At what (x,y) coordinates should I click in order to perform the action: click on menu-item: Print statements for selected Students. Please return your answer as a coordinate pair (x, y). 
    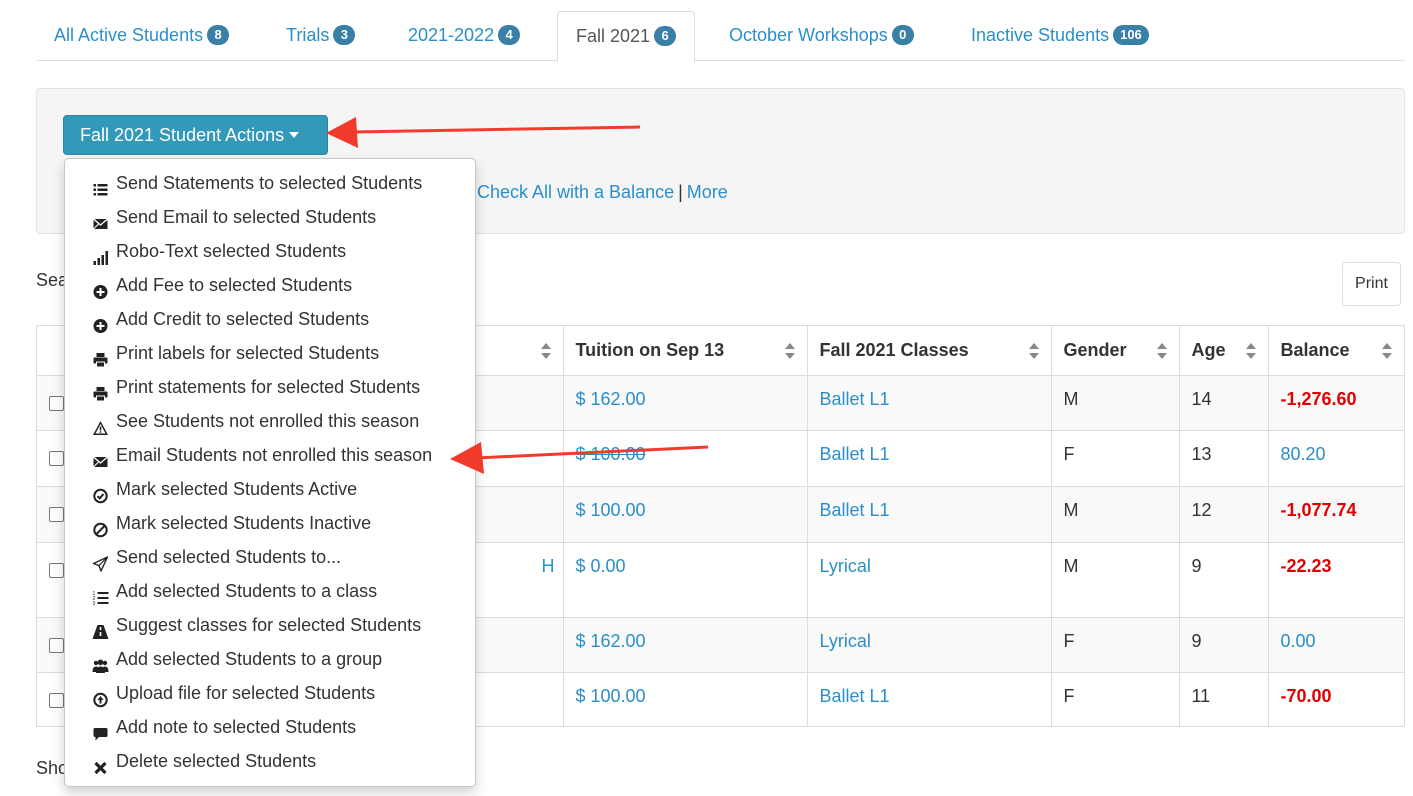
    Looking at the image, I should click on (270, 387).